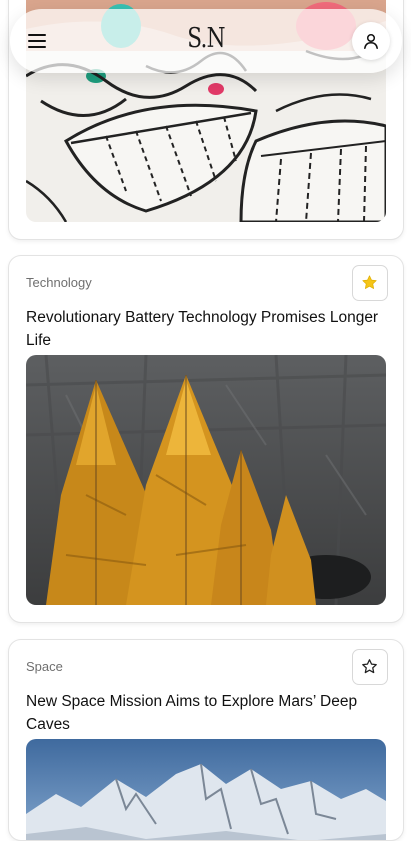 This screenshot has height=841, width=411. Describe the element at coordinates (206, 789) in the screenshot. I see `article-image` at that location.